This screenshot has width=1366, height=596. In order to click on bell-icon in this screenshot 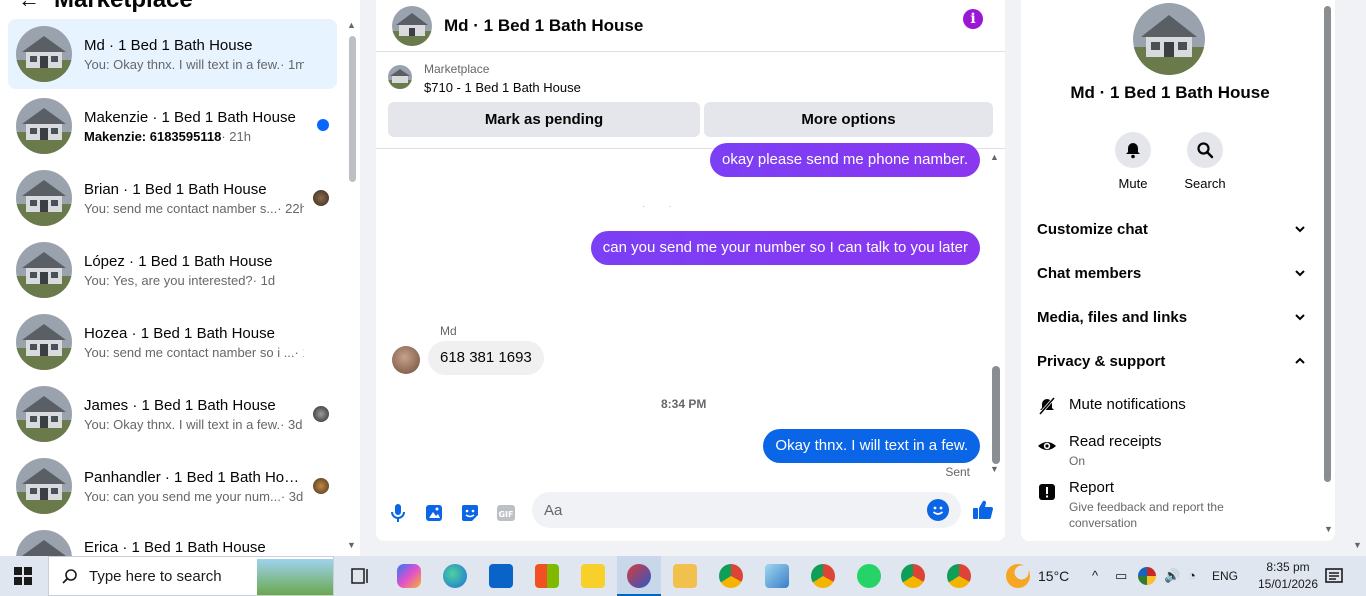, I will do `click(1133, 150)`.